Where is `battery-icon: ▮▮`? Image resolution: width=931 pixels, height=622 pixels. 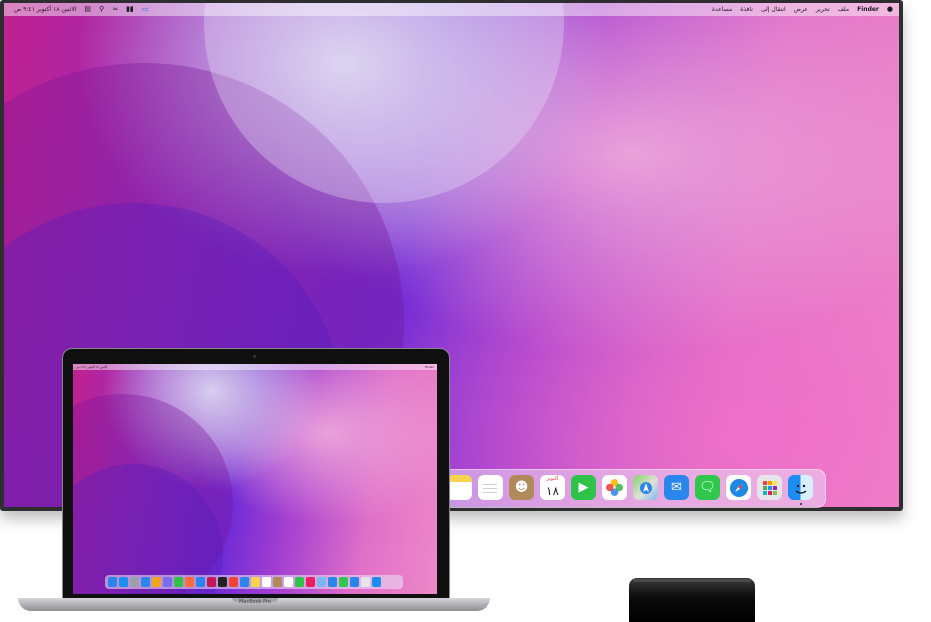
battery-icon: ▮▮ is located at coordinates (130, 9).